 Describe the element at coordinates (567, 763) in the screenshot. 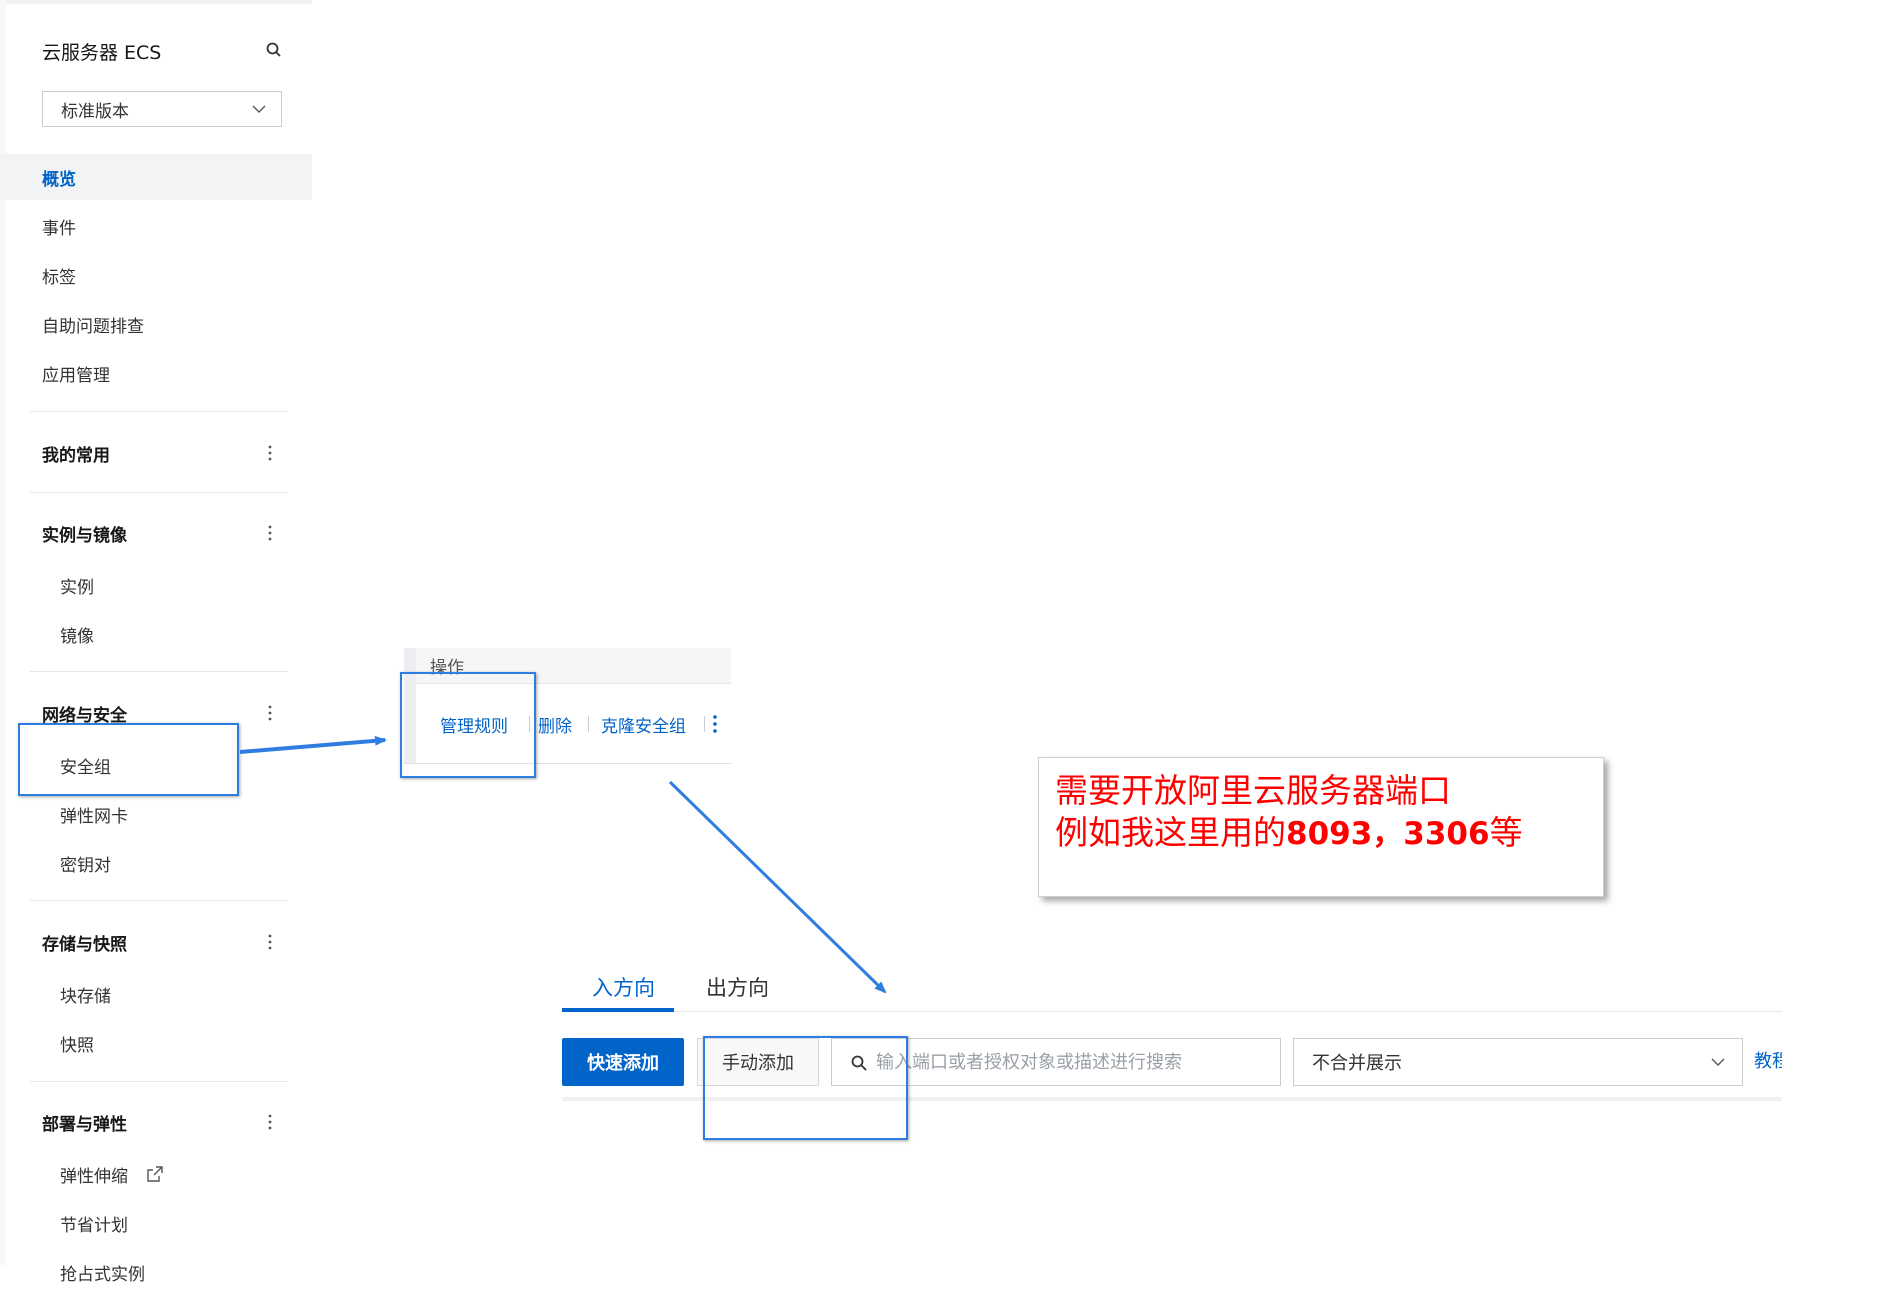

I see `operations-bottom-border` at that location.